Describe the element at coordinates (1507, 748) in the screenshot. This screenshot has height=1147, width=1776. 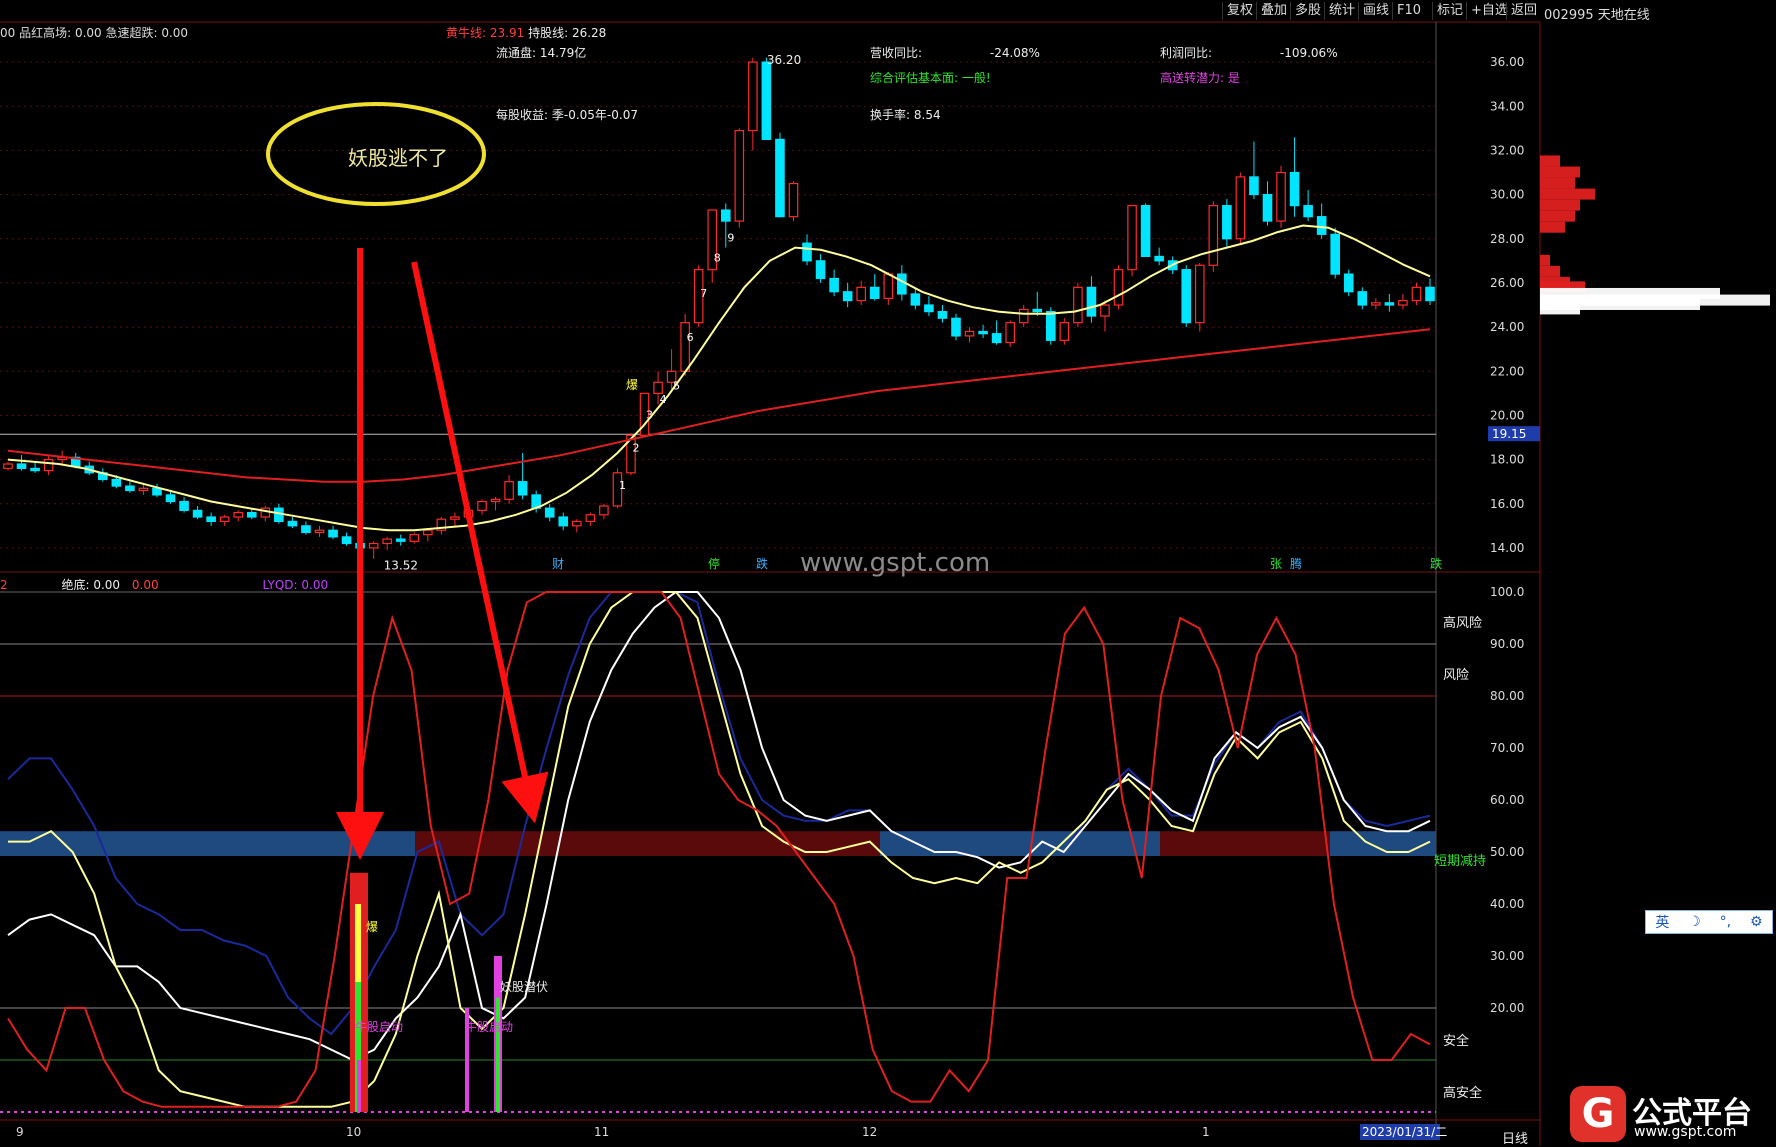
I see `indicator-tick-label: 70.00` at that location.